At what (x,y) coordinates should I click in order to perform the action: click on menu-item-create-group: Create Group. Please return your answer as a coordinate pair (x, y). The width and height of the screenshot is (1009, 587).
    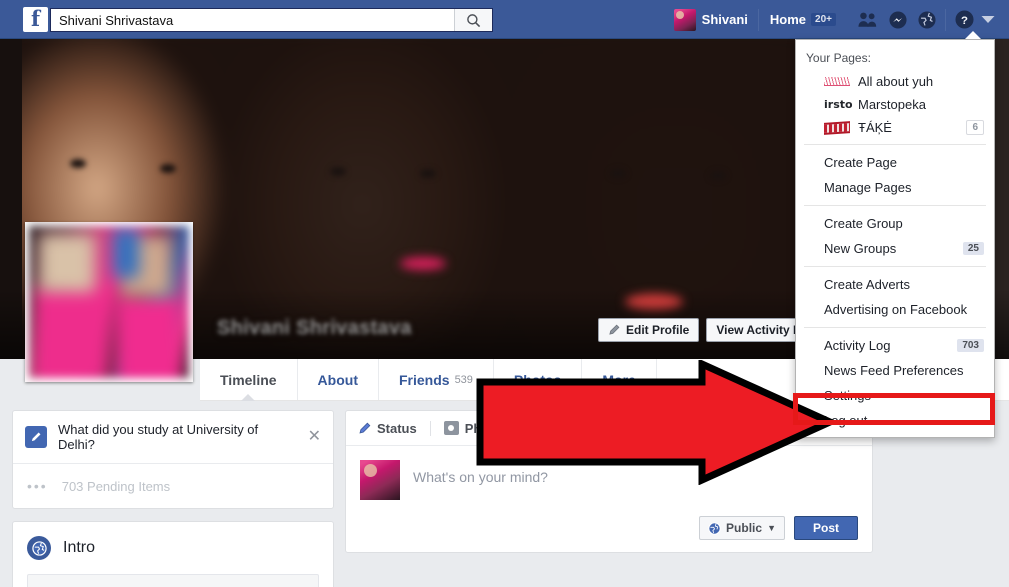
    Looking at the image, I should click on (895, 223).